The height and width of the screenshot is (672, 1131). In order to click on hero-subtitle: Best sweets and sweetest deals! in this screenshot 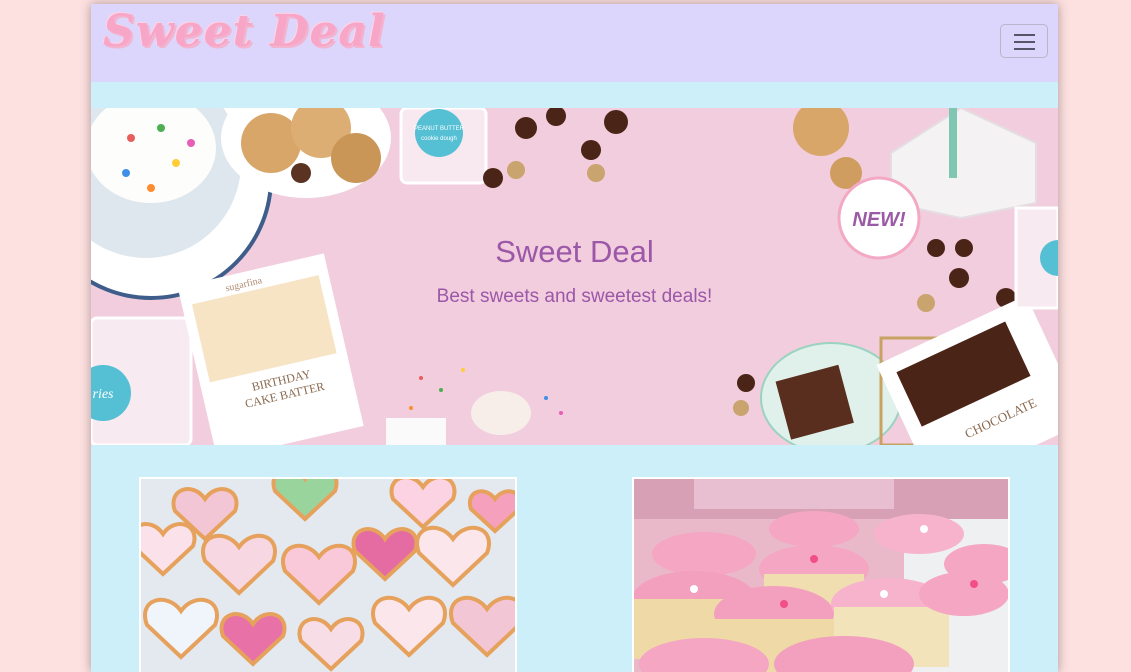, I will do `click(574, 296)`.